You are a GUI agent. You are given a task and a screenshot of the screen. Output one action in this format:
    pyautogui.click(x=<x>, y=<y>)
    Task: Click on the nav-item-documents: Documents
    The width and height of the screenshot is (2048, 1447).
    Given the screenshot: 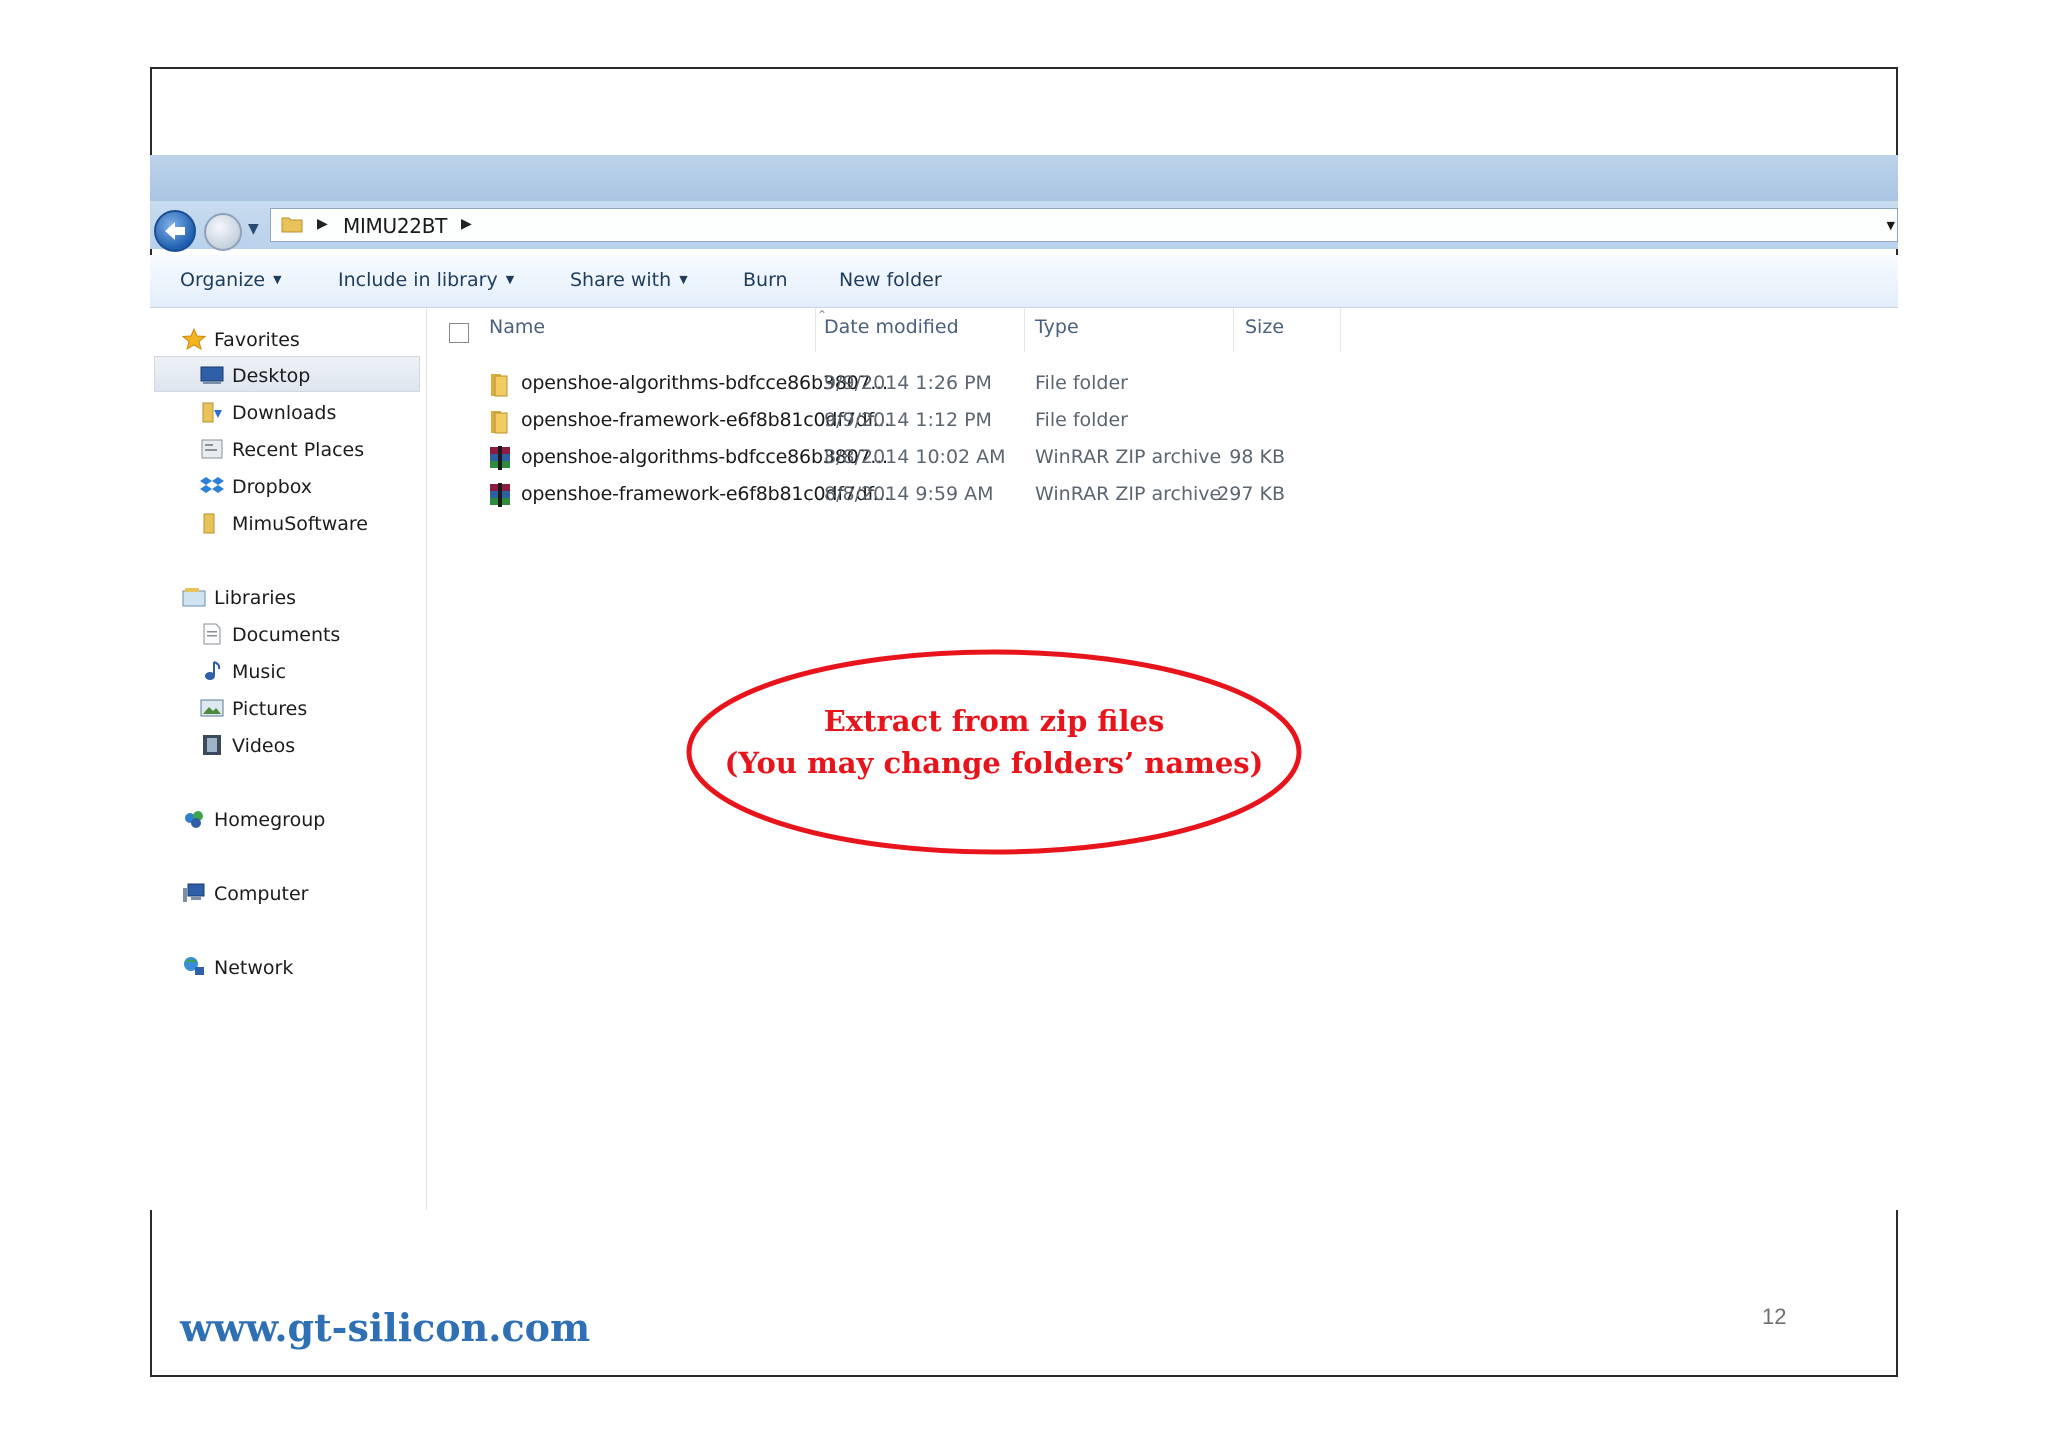 What is the action you would take?
    pyautogui.click(x=270, y=639)
    